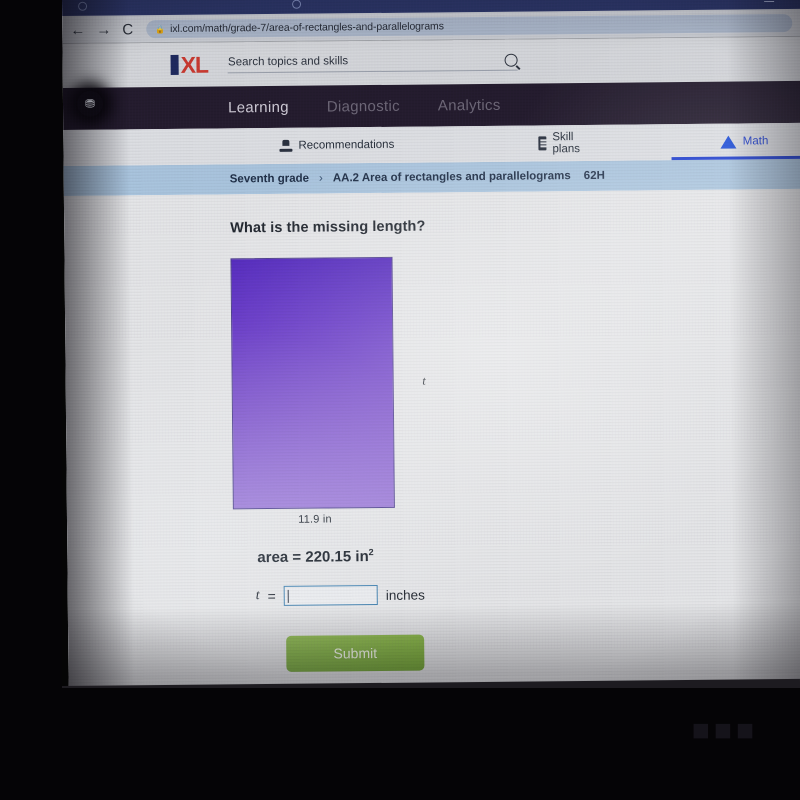 The image size is (800, 800). Describe the element at coordinates (728, 142) in the screenshot. I see `math-pyramid-icon` at that location.